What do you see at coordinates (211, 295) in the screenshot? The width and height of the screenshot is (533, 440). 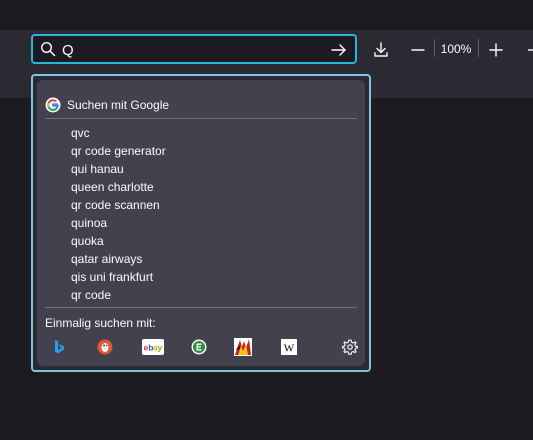 I see `suggestion-item: qr code` at bounding box center [211, 295].